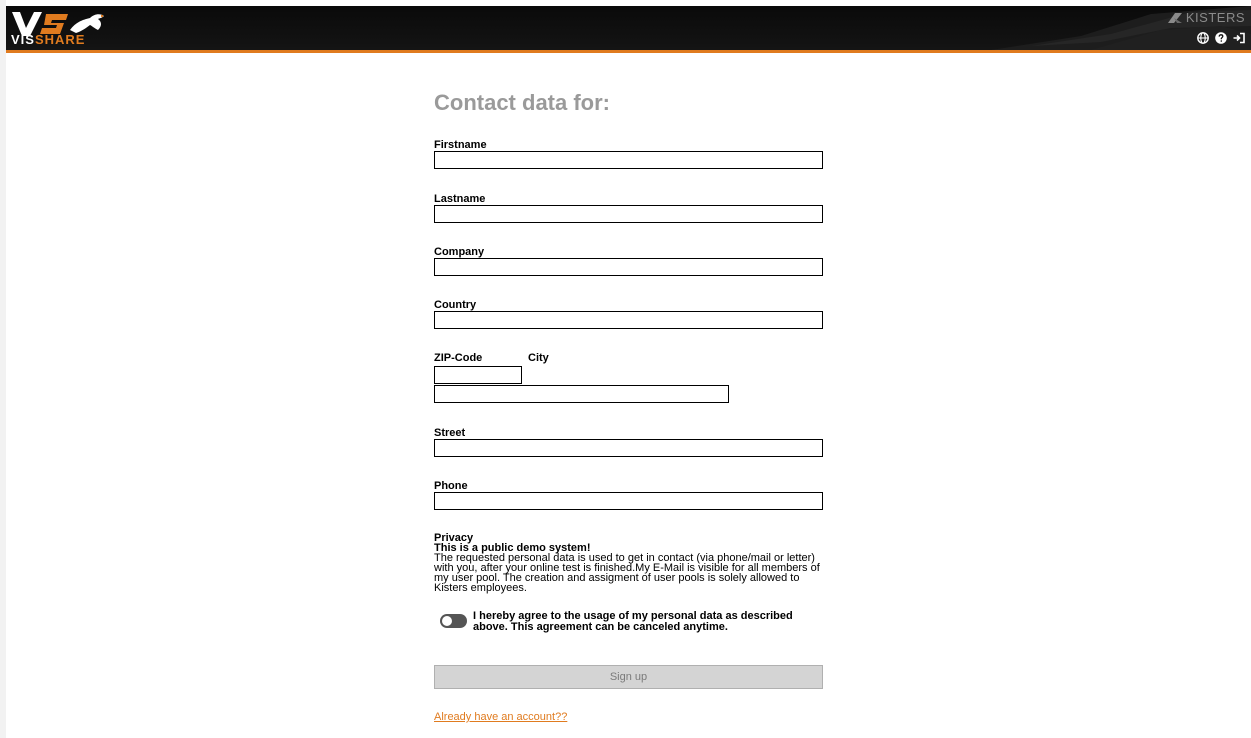  What do you see at coordinates (628, 448) in the screenshot?
I see `street-input` at bounding box center [628, 448].